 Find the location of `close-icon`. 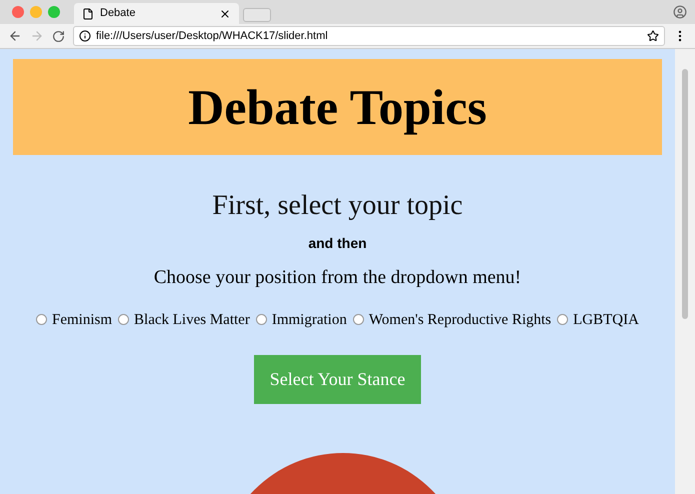

close-icon is located at coordinates (225, 14).